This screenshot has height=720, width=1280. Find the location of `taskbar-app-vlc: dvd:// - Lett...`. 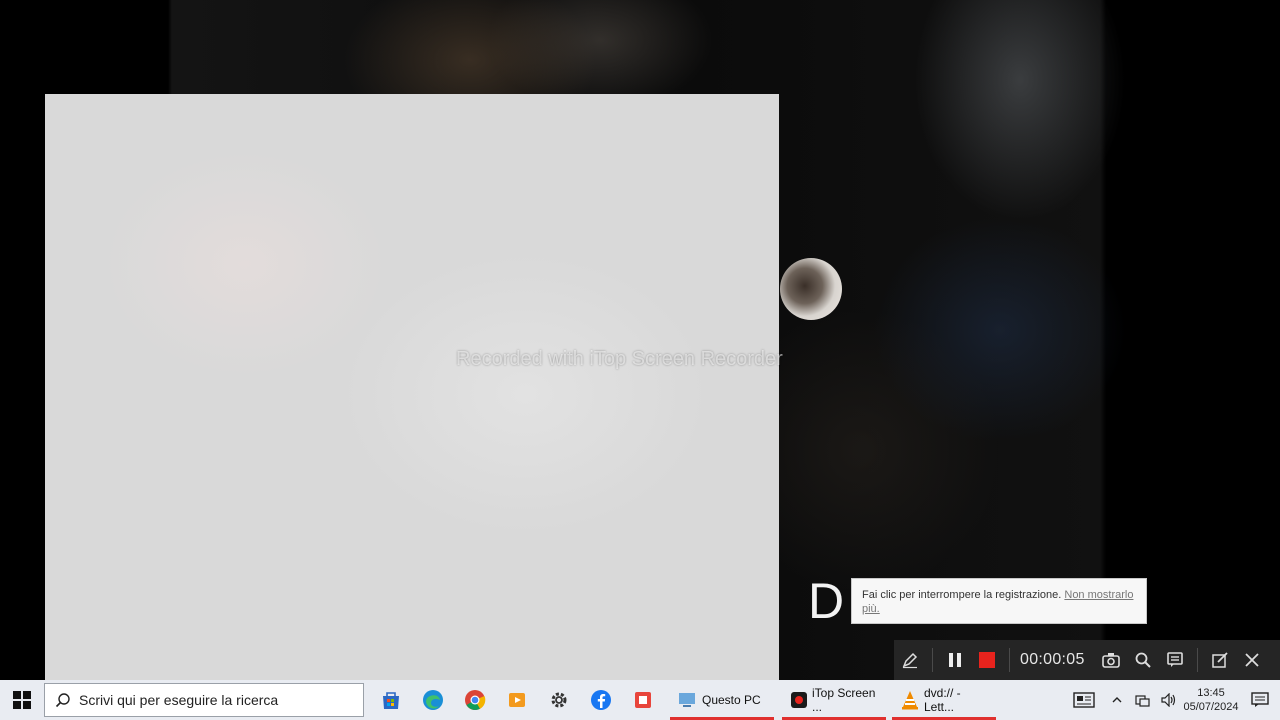

taskbar-app-vlc: dvd:// - Lett... is located at coordinates (944, 700).